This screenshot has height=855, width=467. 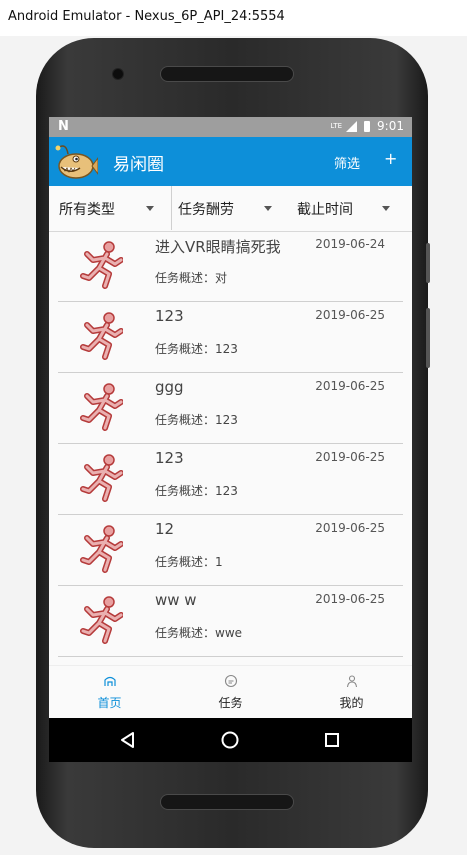 I want to click on network-type: LTE, so click(x=336, y=126).